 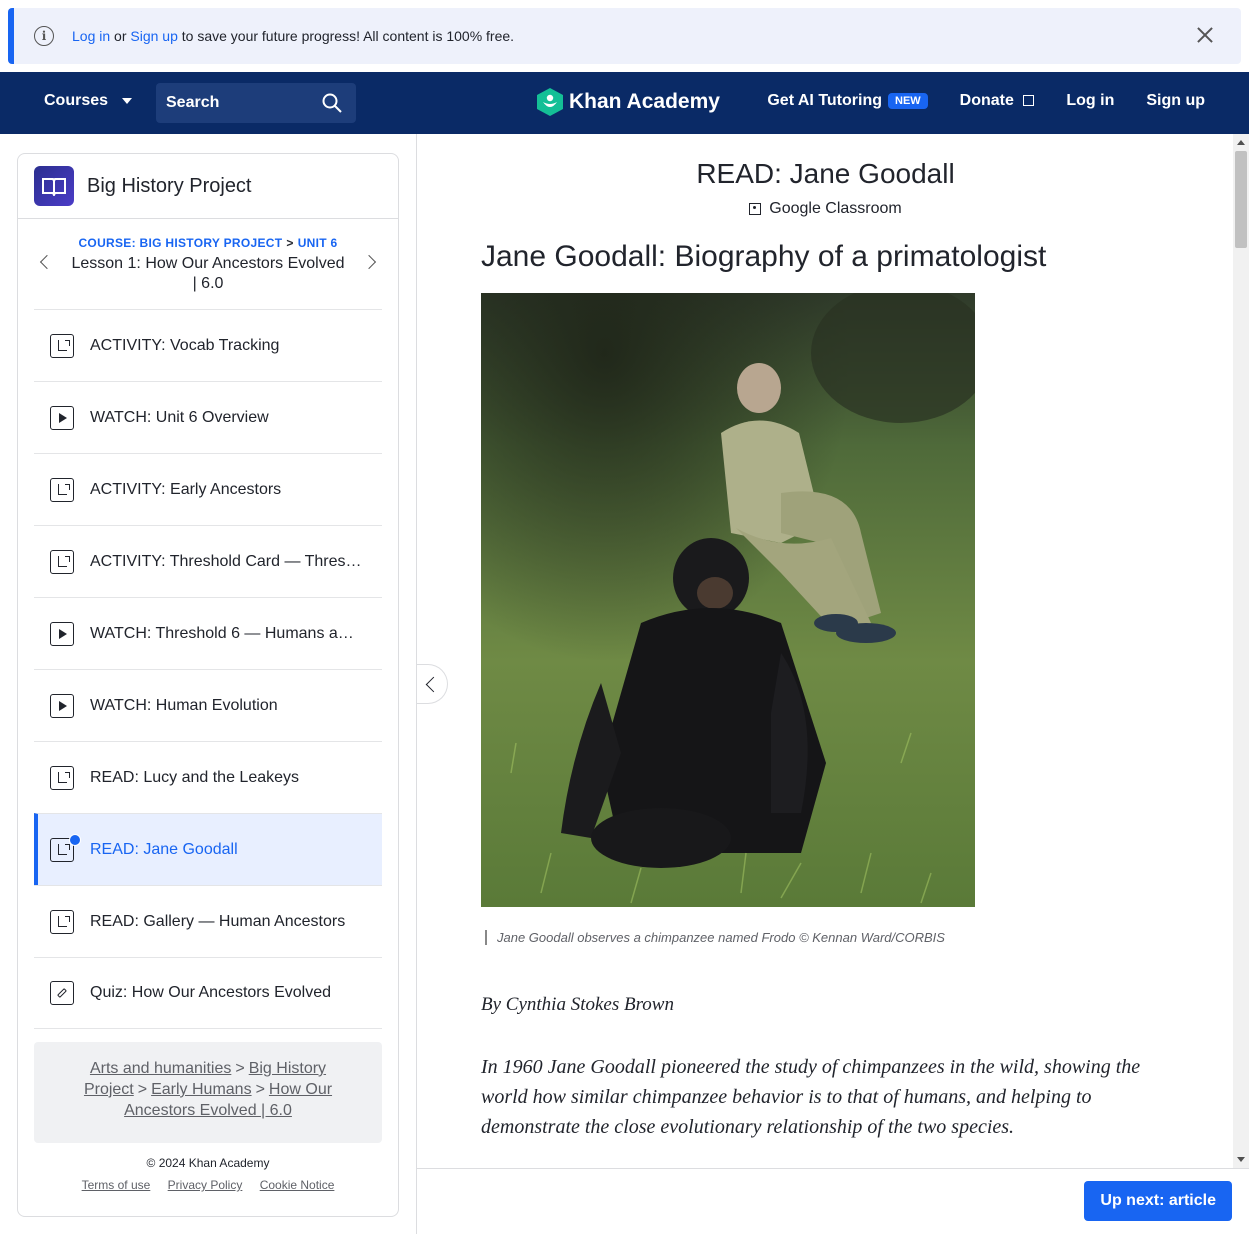 I want to click on up-next-button: Up next: article, so click(x=1158, y=1201).